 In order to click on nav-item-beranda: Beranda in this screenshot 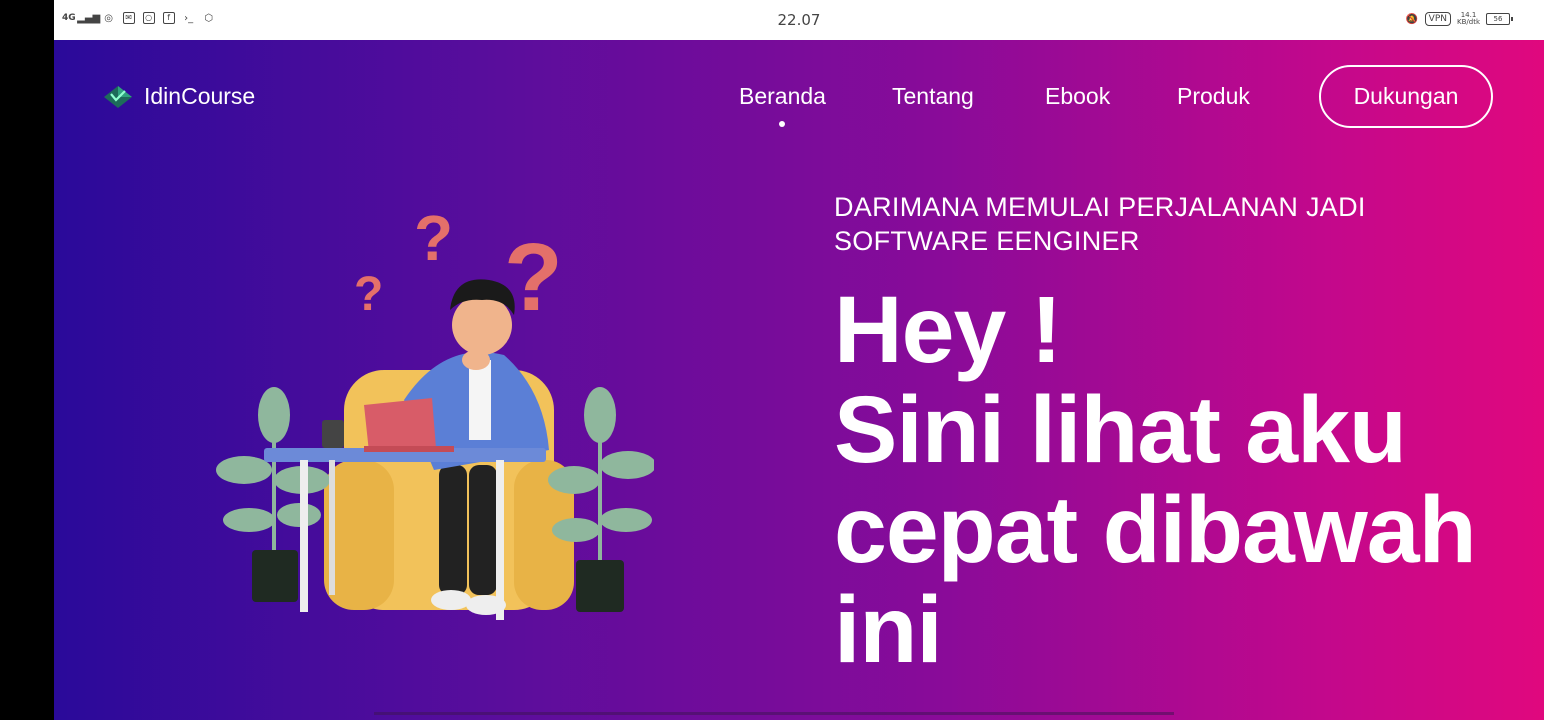, I will do `click(782, 105)`.